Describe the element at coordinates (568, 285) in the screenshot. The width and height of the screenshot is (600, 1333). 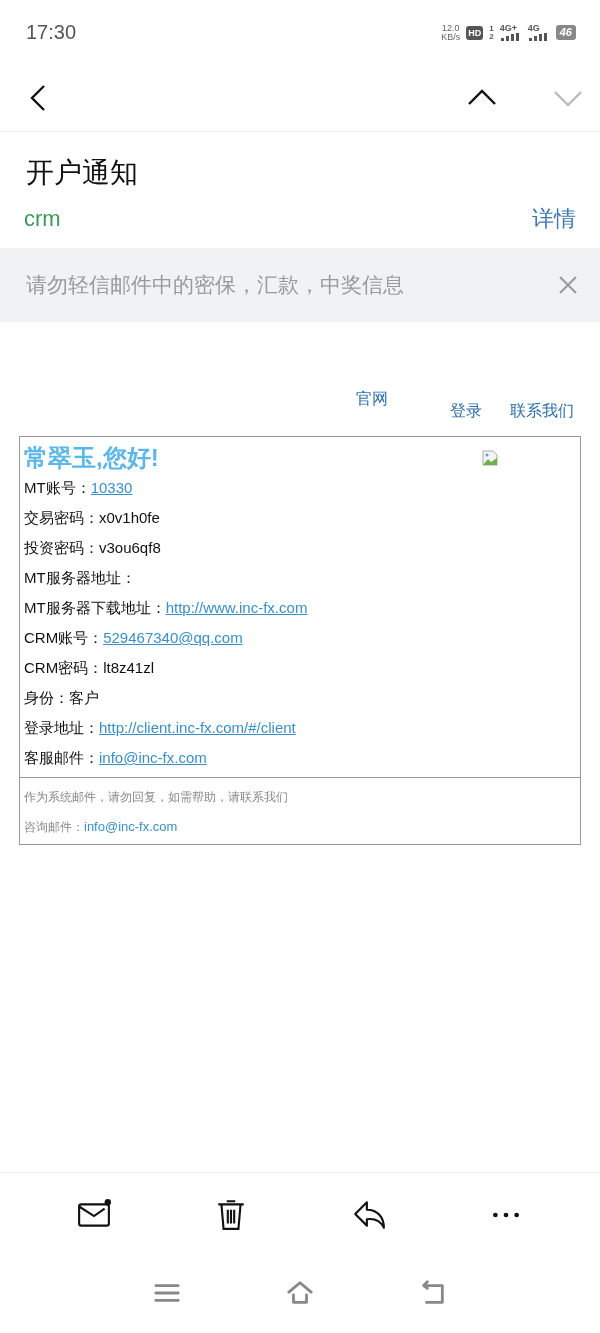
I see `close-icon` at that location.